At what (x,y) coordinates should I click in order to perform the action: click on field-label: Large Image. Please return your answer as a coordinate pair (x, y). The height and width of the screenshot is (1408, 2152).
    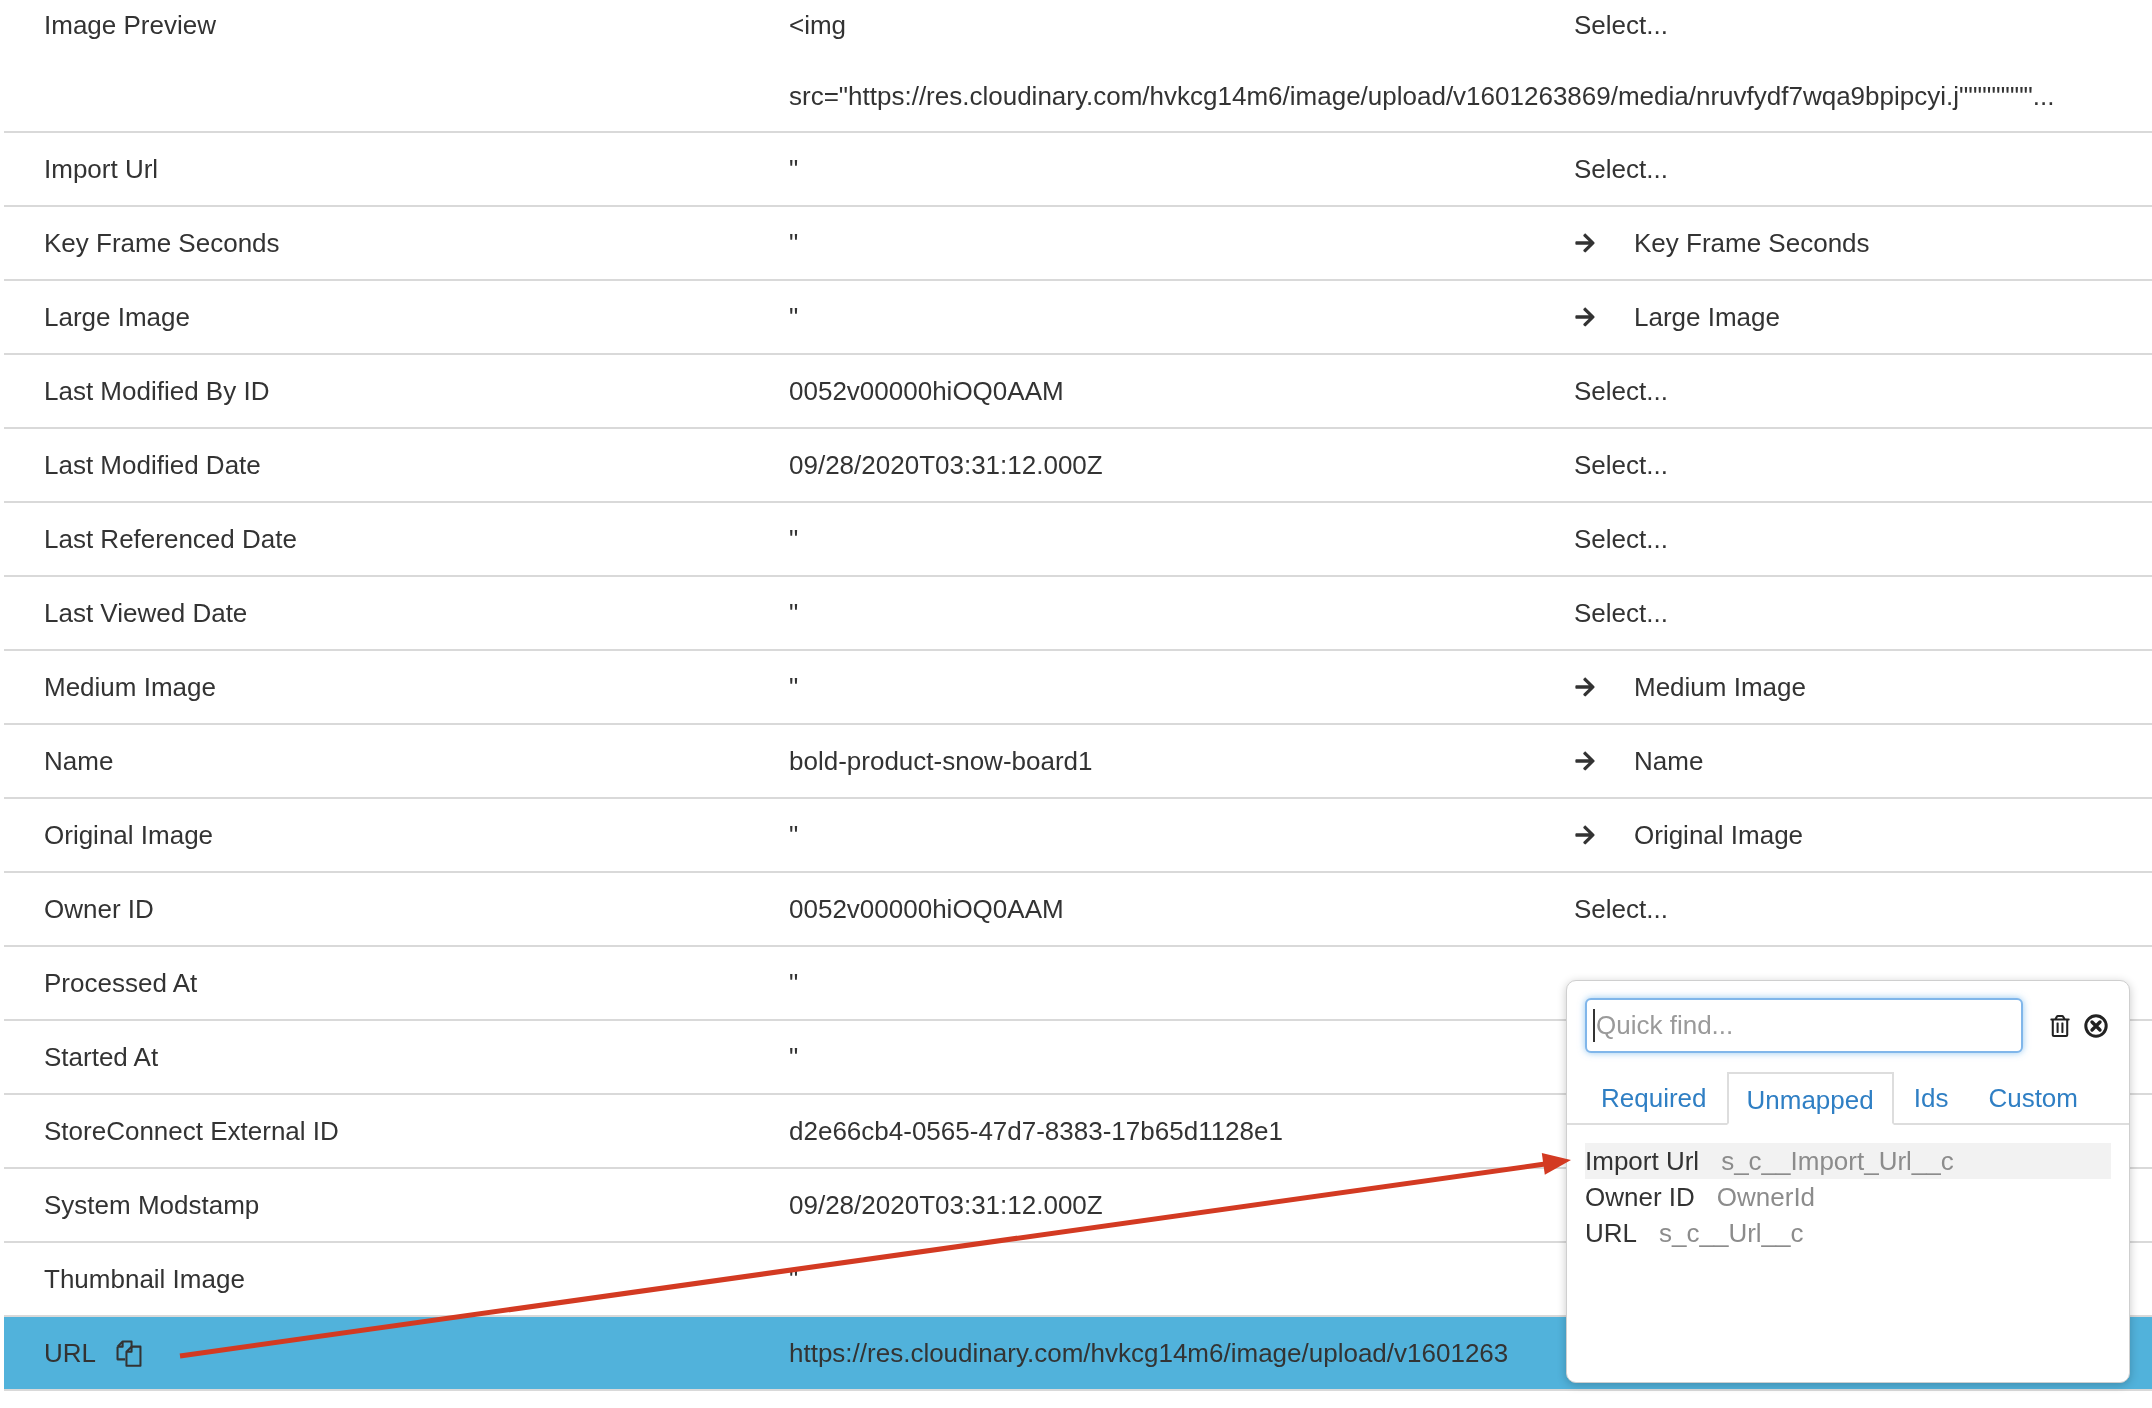
    Looking at the image, I should click on (117, 317).